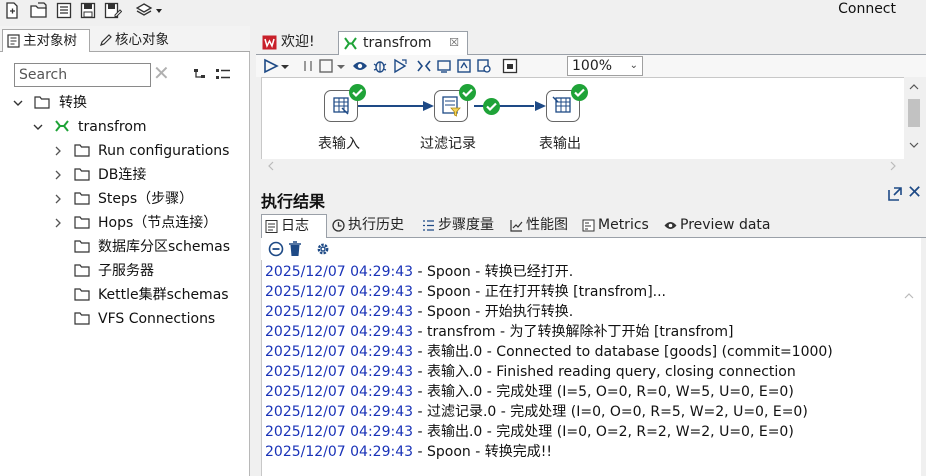 This screenshot has height=476, width=926. I want to click on tab-preview-data: Preview data, so click(717, 226).